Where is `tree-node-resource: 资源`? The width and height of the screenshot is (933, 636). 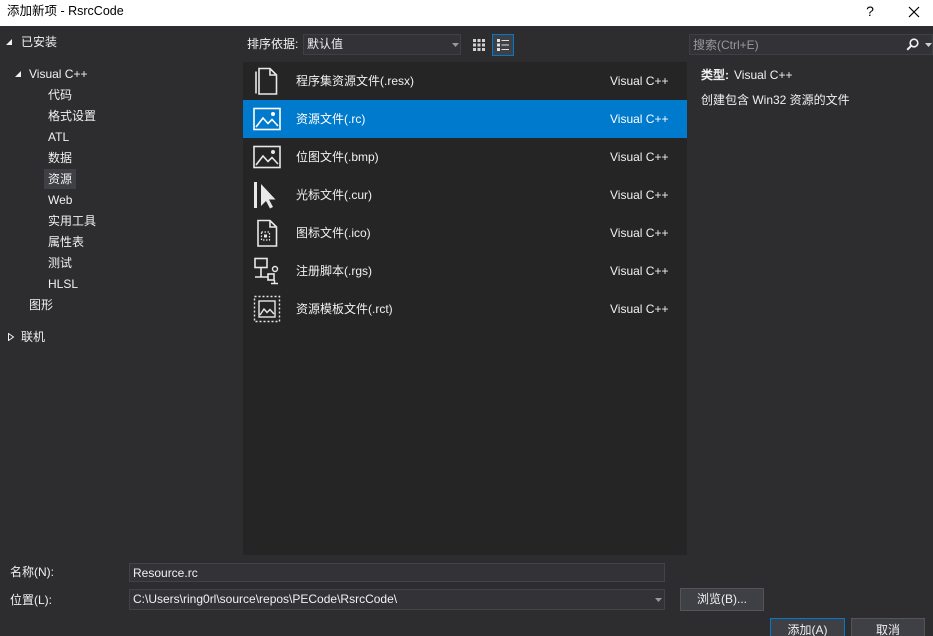 tree-node-resource: 资源 is located at coordinates (60, 179).